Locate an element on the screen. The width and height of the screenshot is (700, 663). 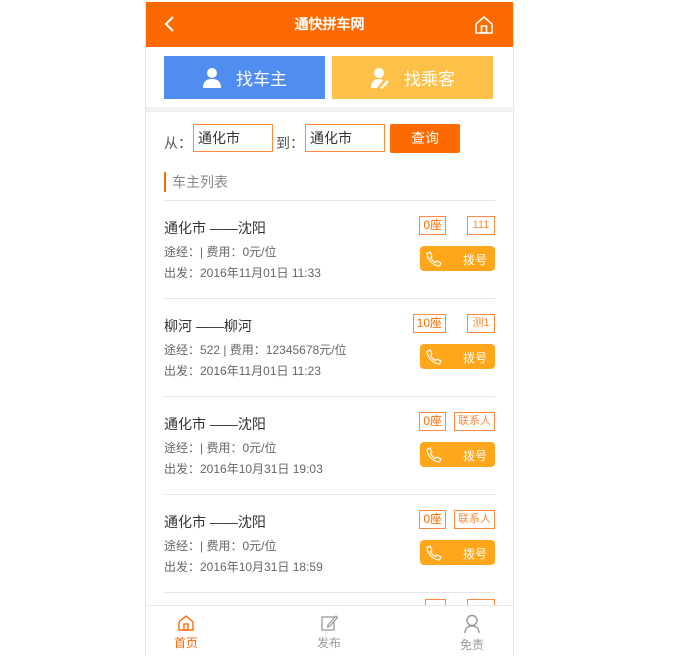
bottom-nav: 首页 发布 免责 is located at coordinates (329, 630).